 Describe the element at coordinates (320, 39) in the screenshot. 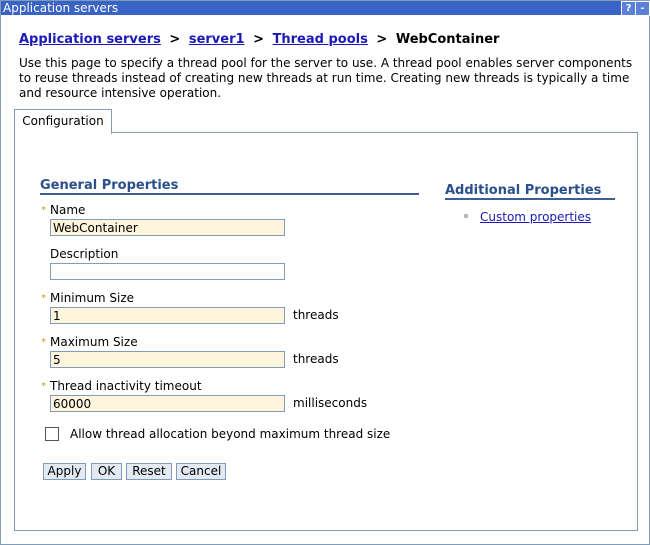

I see `breadcrumb-link-thread-pools: Thread pools` at that location.